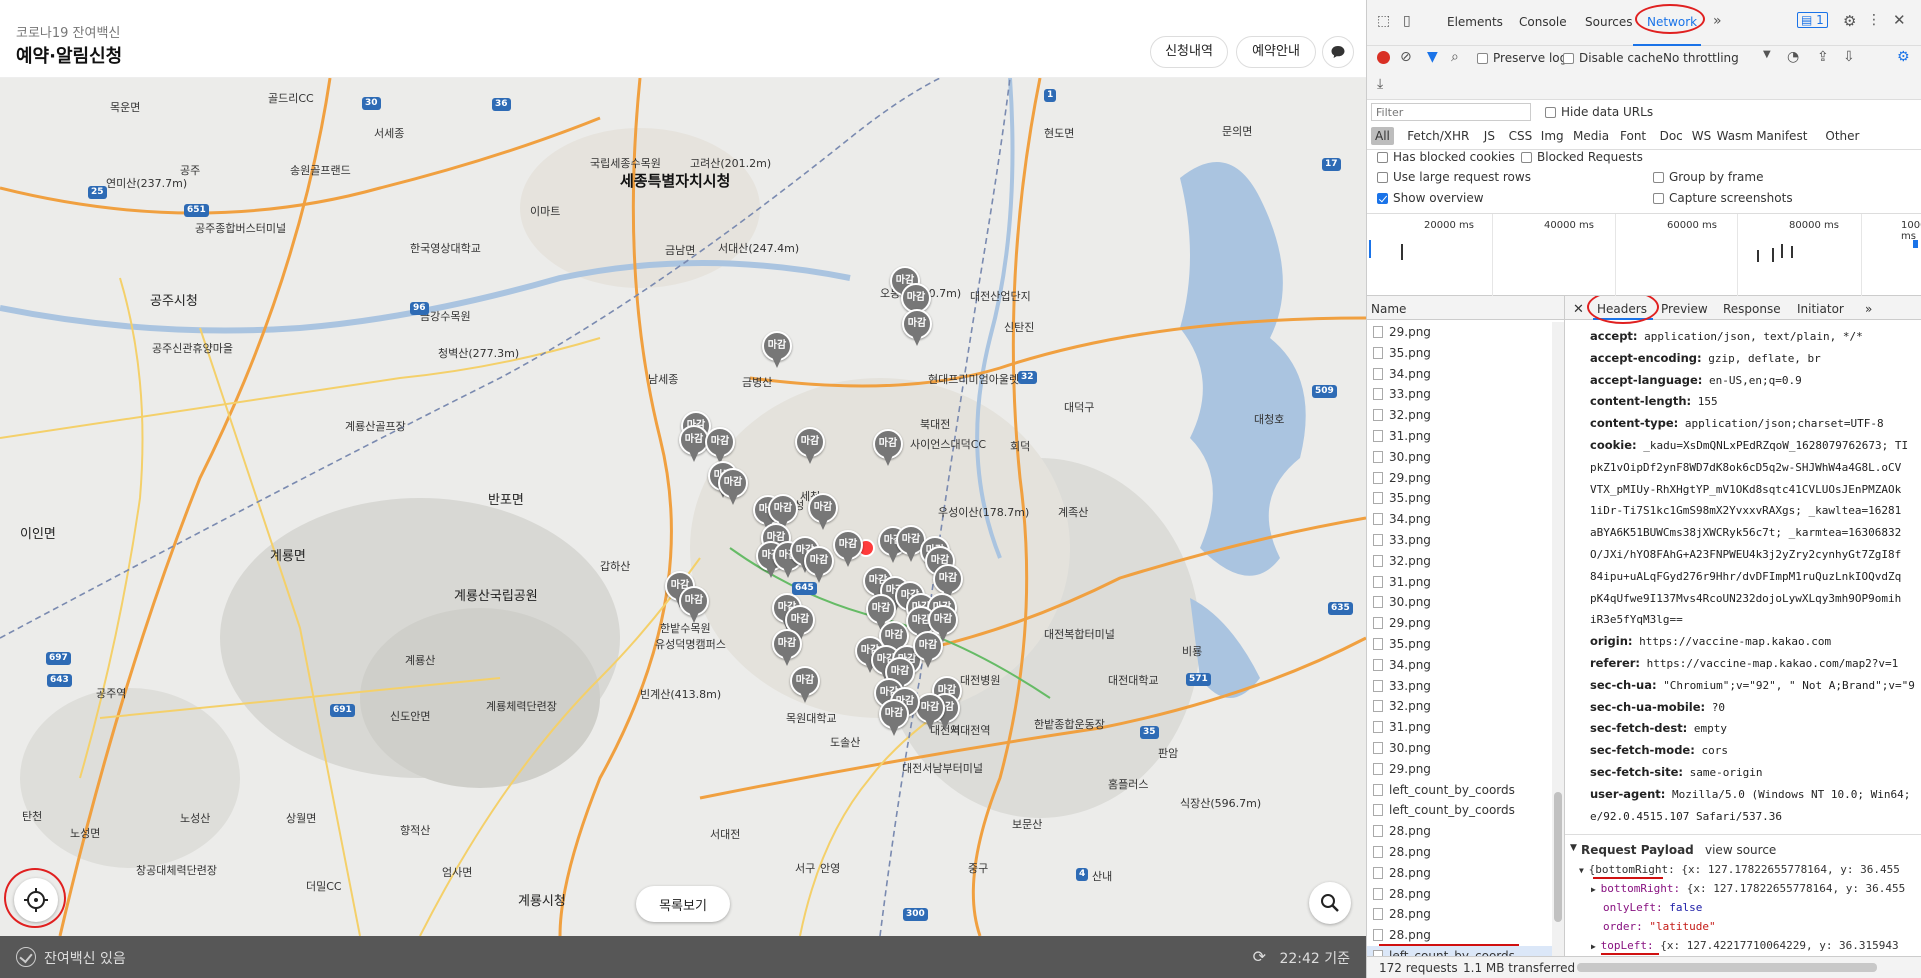 The height and width of the screenshot is (978, 1921). Describe the element at coordinates (1543, 22) in the screenshot. I see `tab-console: Console` at that location.